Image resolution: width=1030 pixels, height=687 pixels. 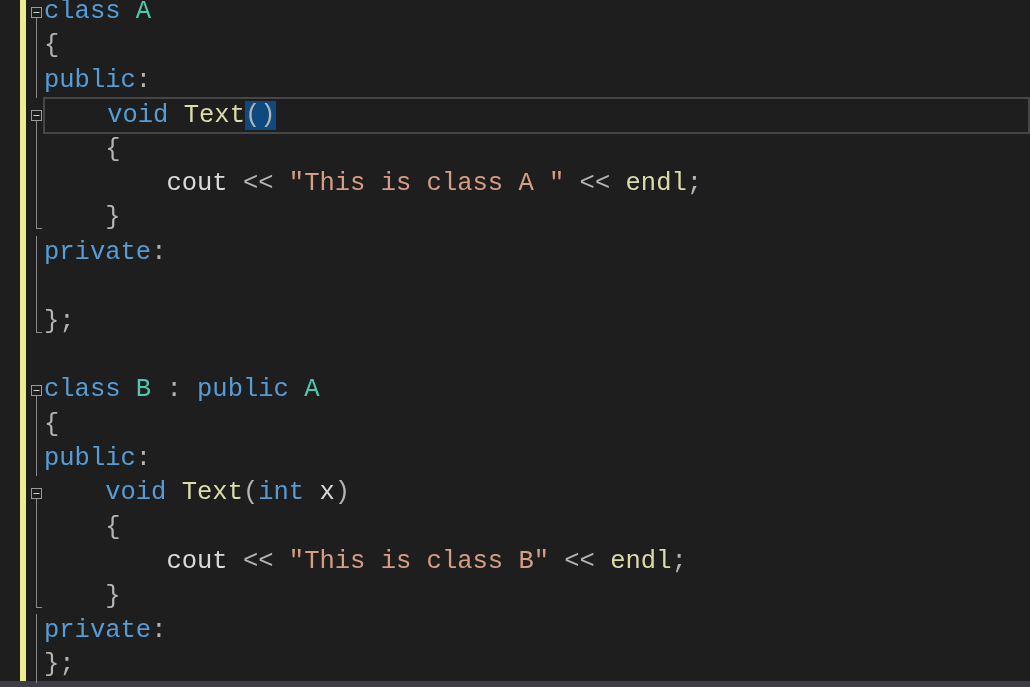 What do you see at coordinates (98, 14) in the screenshot?
I see `code-line: class A` at bounding box center [98, 14].